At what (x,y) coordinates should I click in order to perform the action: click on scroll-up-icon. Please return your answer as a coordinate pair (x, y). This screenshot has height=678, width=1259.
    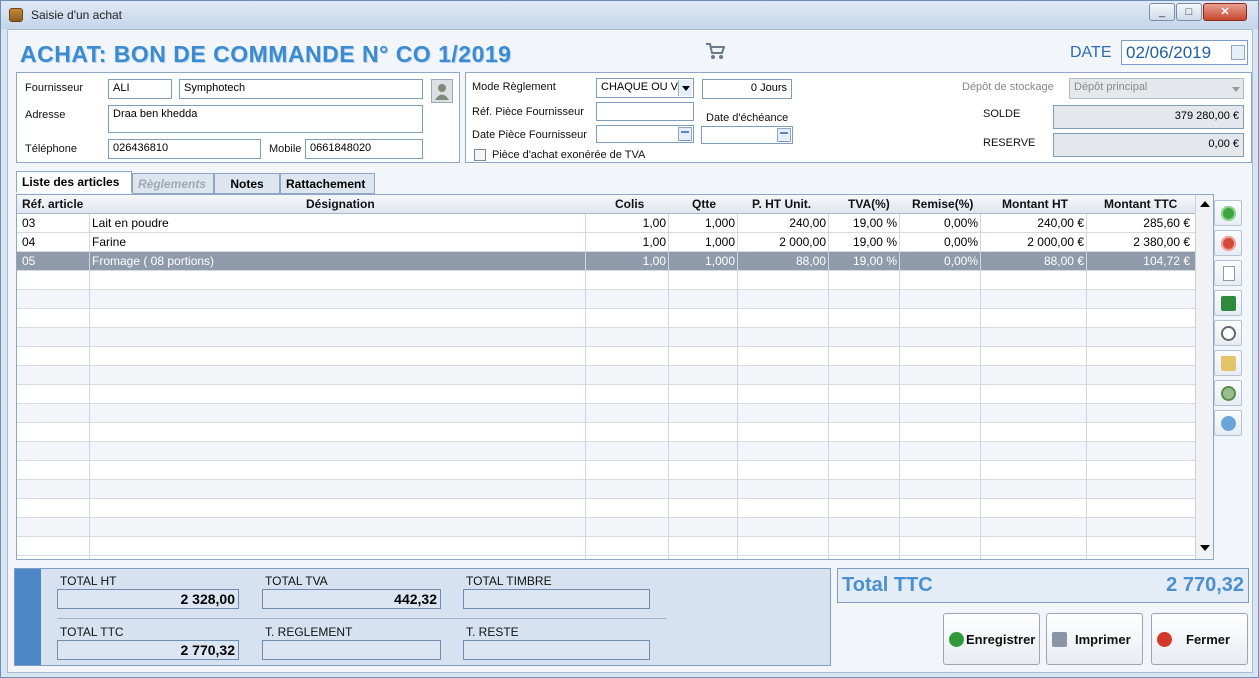
    Looking at the image, I should click on (1205, 204).